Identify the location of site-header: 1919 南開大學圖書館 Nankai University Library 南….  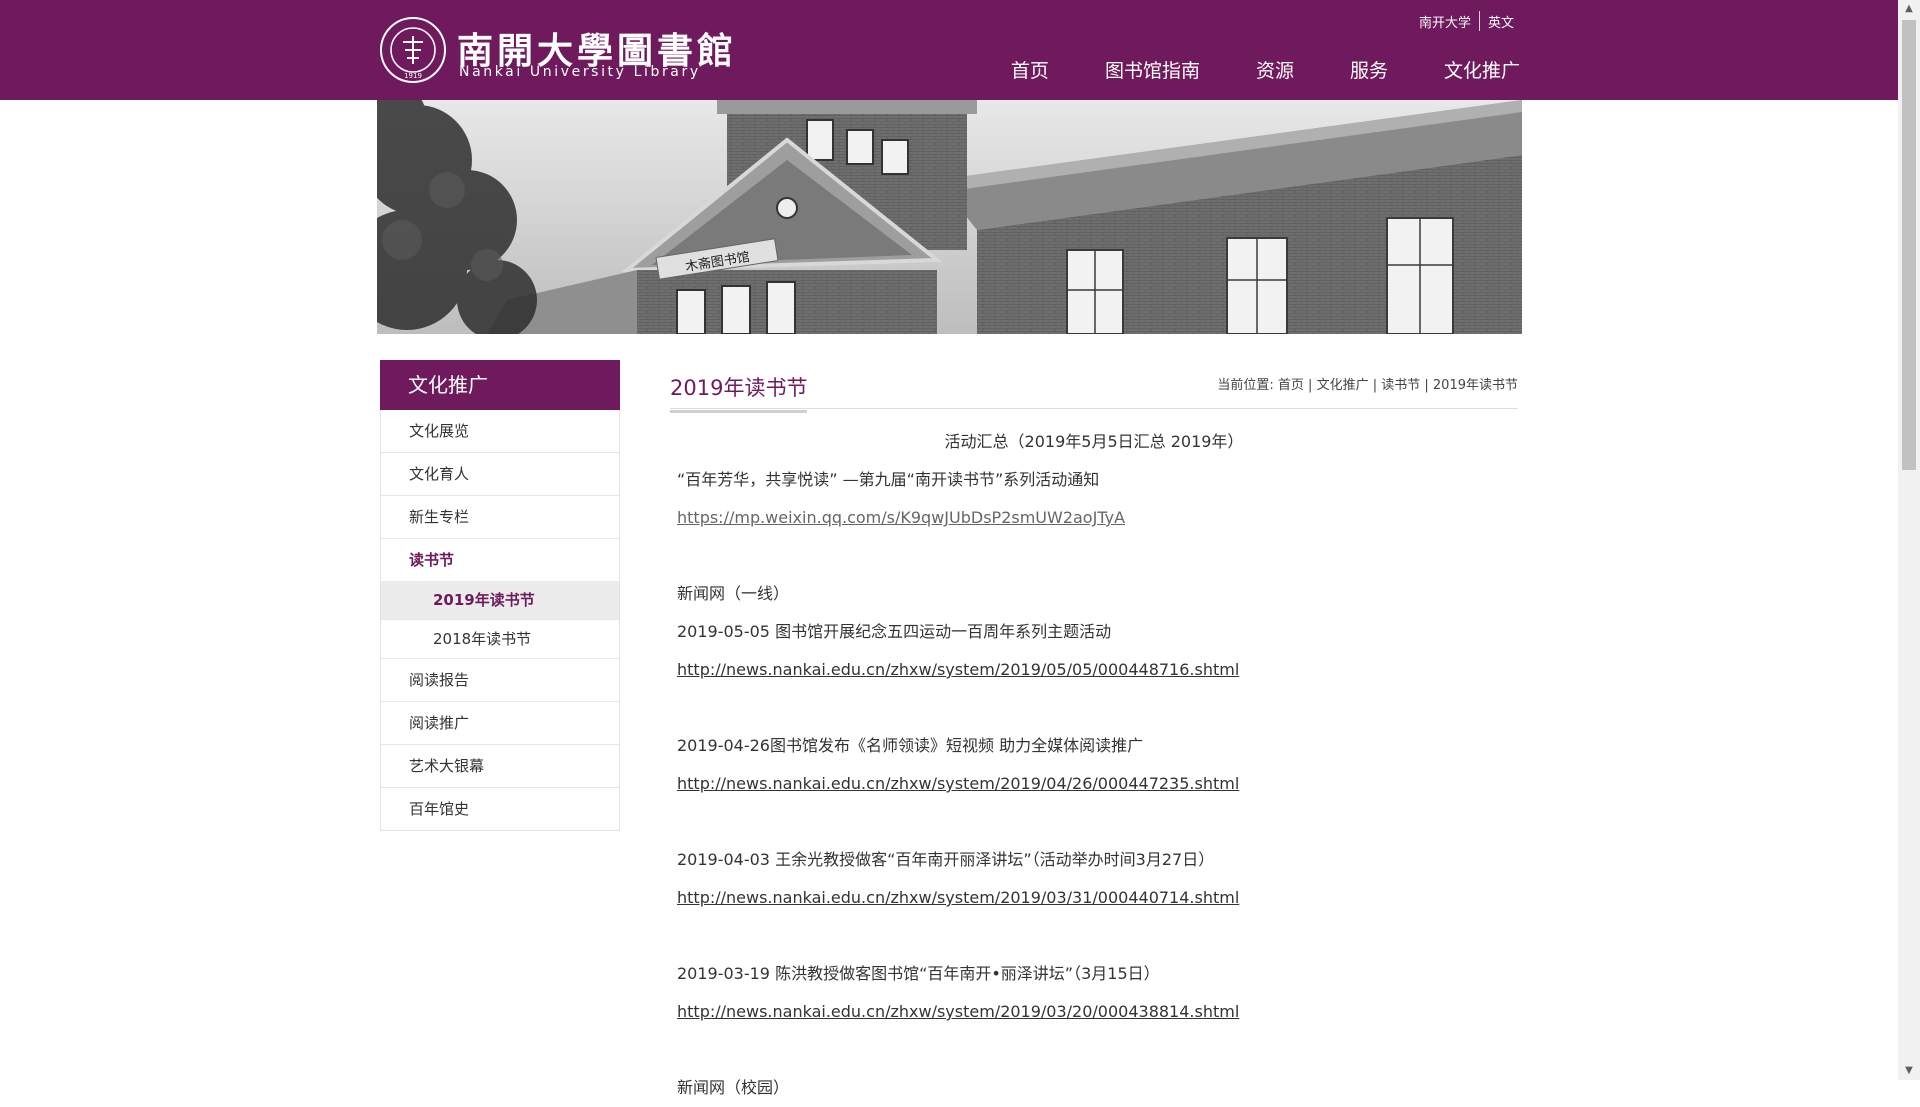
(949, 50).